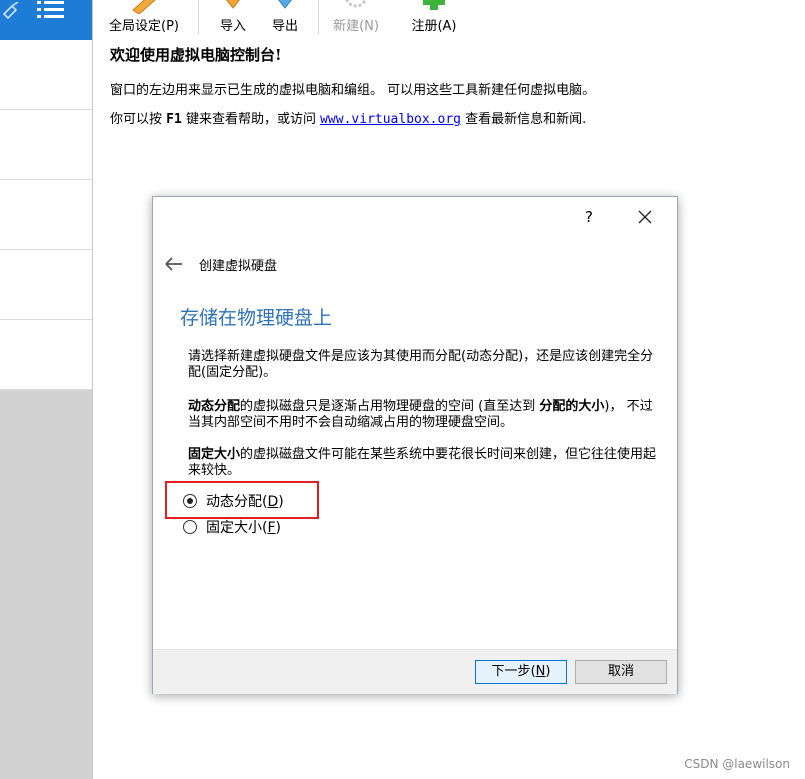 The image size is (805, 779). Describe the element at coordinates (190, 527) in the screenshot. I see `radio-unchecked-indicator` at that location.